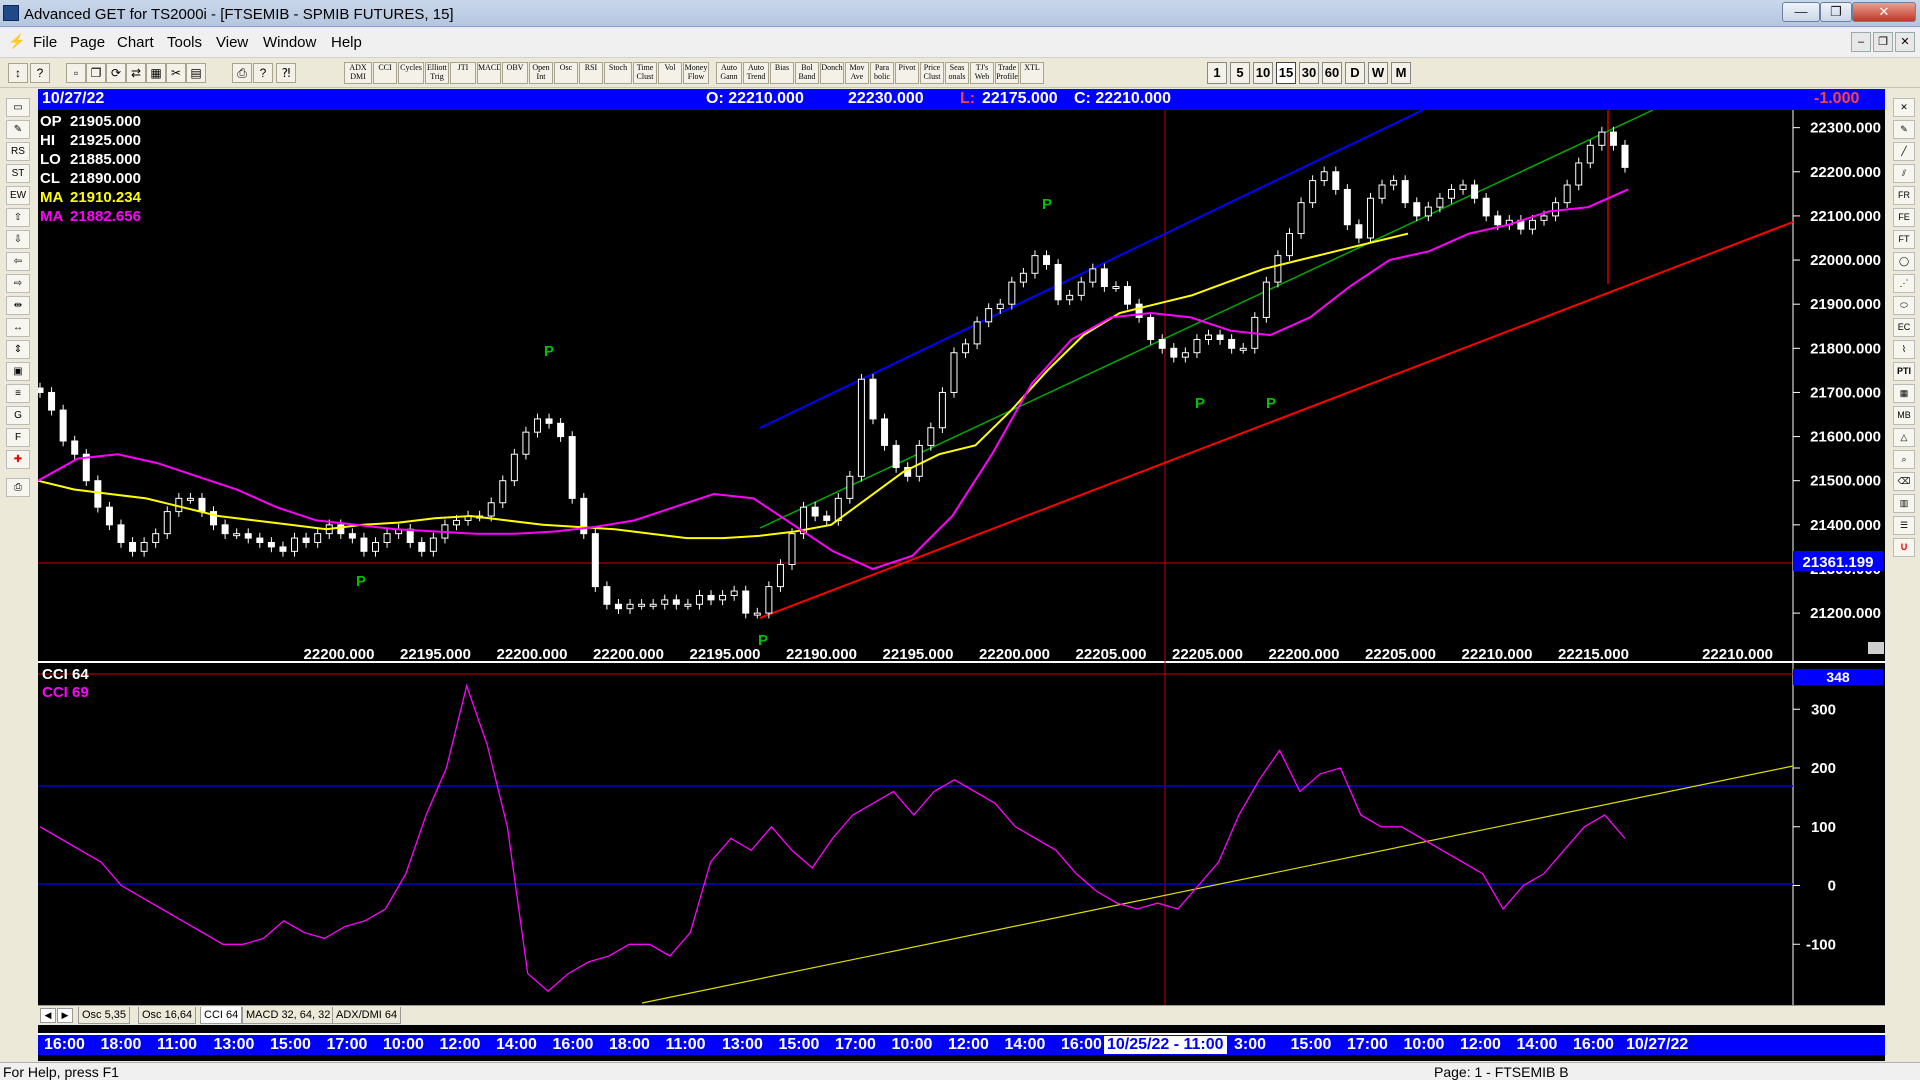  I want to click on study-rsi-button: RSI, so click(591, 73).